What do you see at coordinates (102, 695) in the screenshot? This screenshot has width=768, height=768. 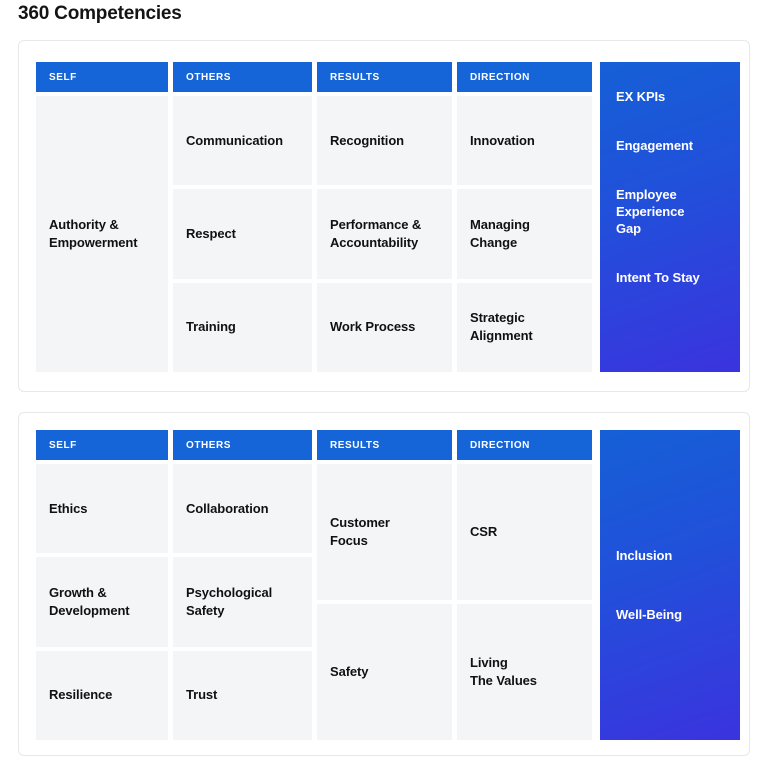 I see `cell-addon-self-3: Resilience` at bounding box center [102, 695].